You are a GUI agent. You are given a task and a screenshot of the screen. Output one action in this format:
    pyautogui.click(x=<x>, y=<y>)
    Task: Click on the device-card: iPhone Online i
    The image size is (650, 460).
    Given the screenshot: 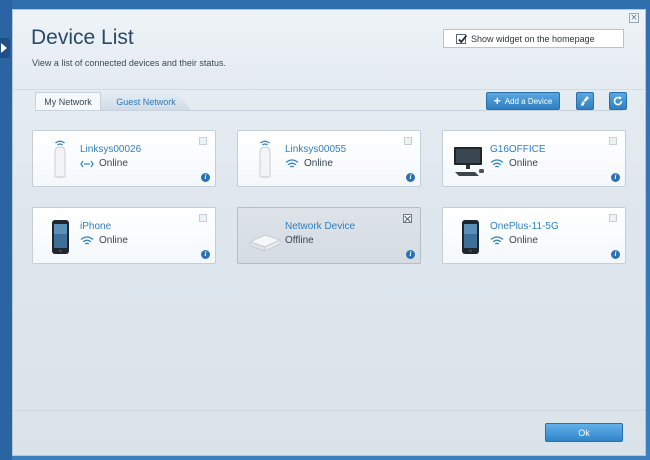 What is the action you would take?
    pyautogui.click(x=124, y=235)
    